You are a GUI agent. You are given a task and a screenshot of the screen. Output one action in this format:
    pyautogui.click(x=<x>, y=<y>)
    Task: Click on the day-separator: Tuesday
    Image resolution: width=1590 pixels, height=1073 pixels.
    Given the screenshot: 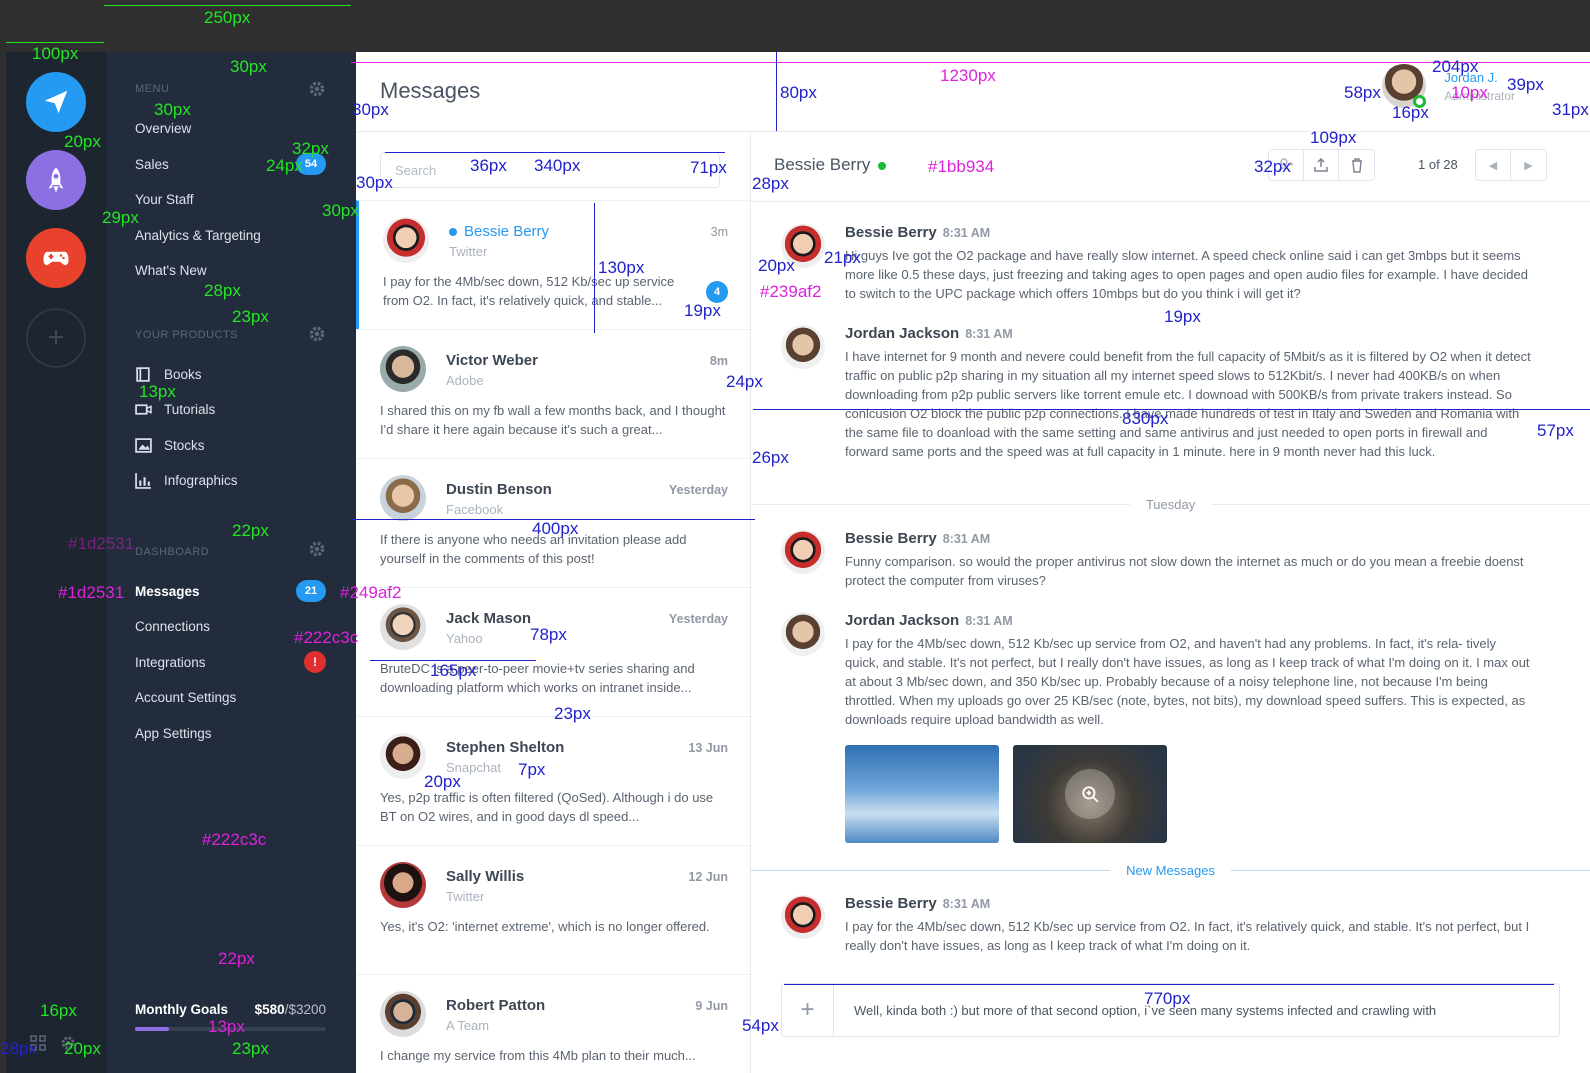 What is the action you would take?
    pyautogui.click(x=1170, y=504)
    